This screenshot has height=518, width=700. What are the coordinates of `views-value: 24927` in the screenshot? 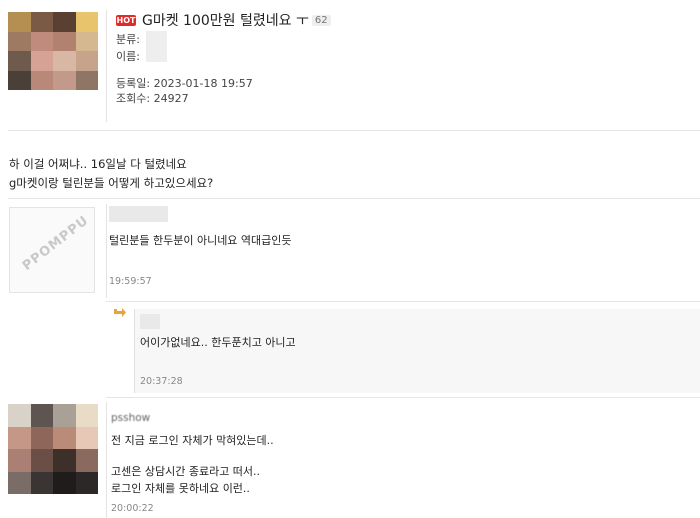 It's located at (171, 98).